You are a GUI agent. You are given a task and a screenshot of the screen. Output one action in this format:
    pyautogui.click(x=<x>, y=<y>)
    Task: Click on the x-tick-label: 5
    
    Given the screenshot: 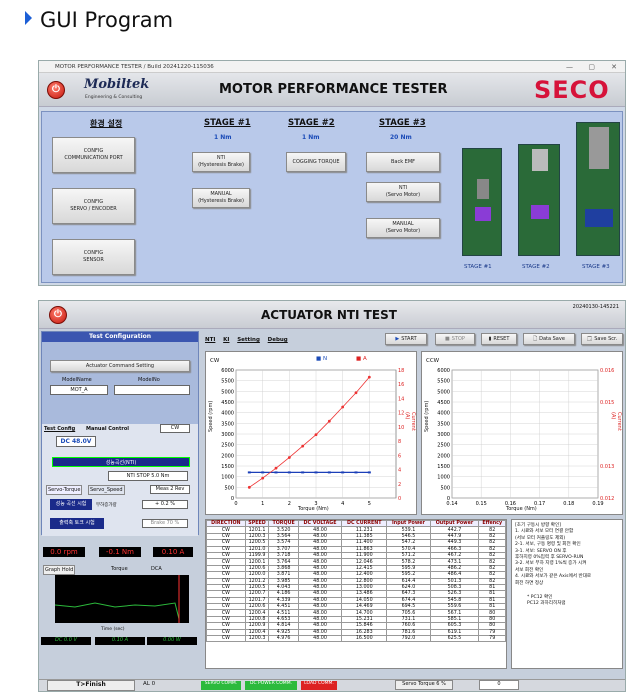 What is the action you would take?
    pyautogui.click(x=369, y=504)
    